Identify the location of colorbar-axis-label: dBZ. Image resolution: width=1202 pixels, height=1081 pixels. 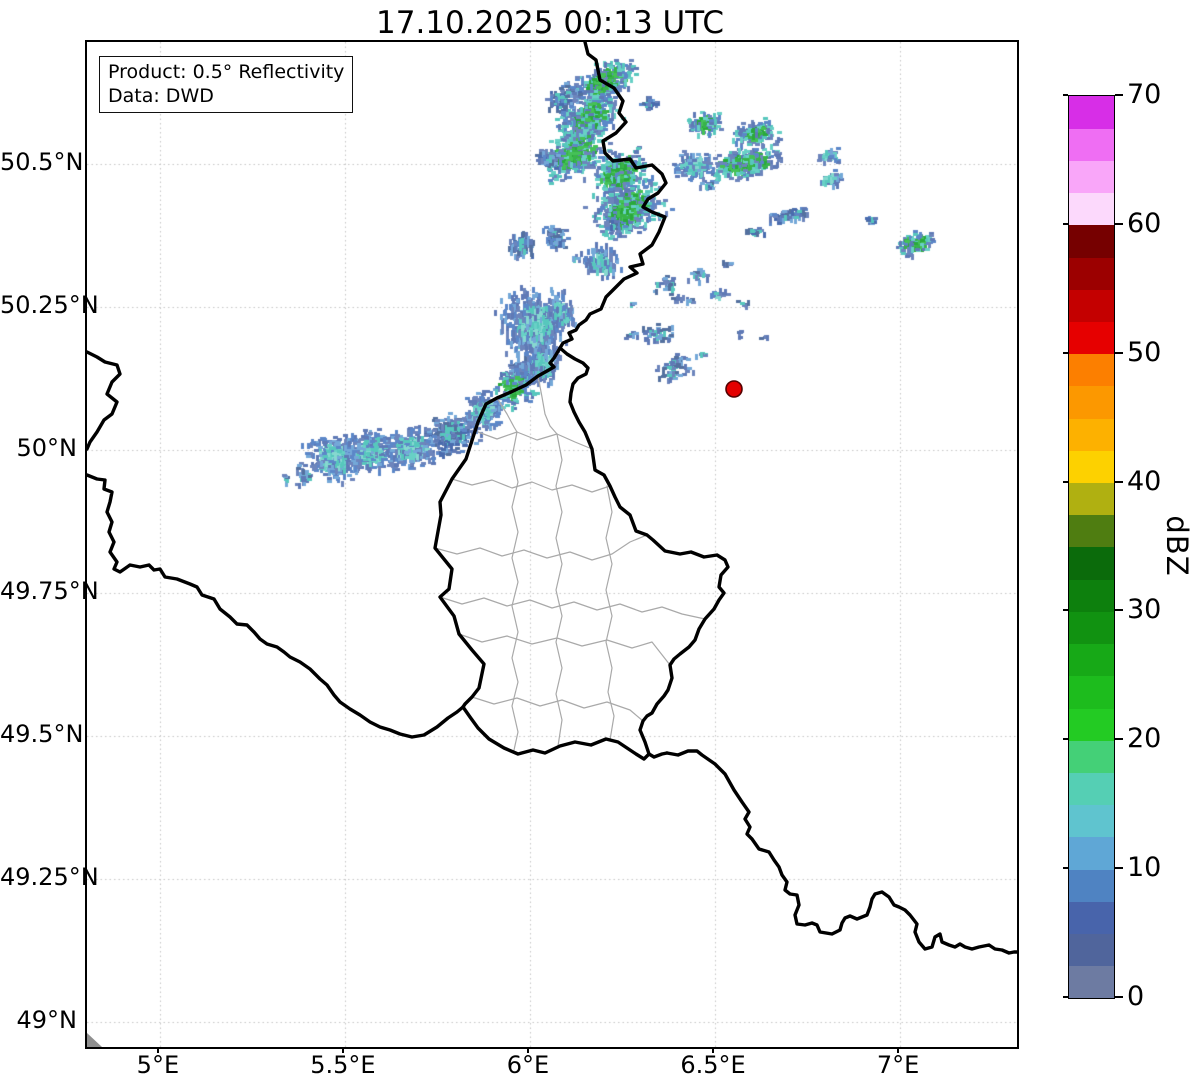
(1177, 546).